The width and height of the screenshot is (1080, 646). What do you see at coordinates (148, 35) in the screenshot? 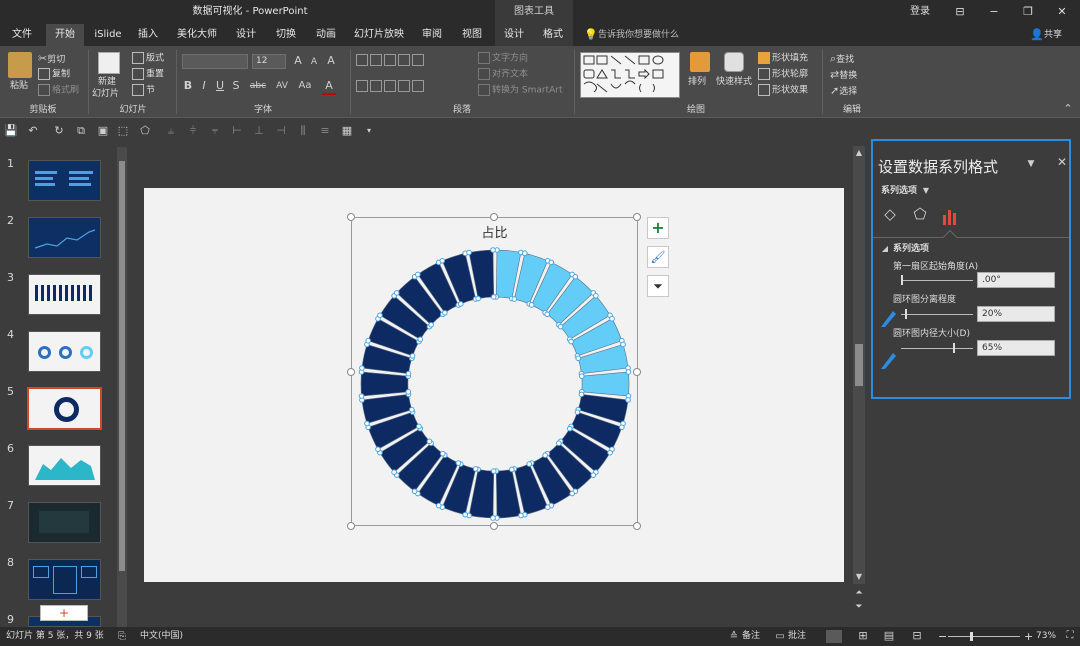
I see `tab-insert: 插入` at bounding box center [148, 35].